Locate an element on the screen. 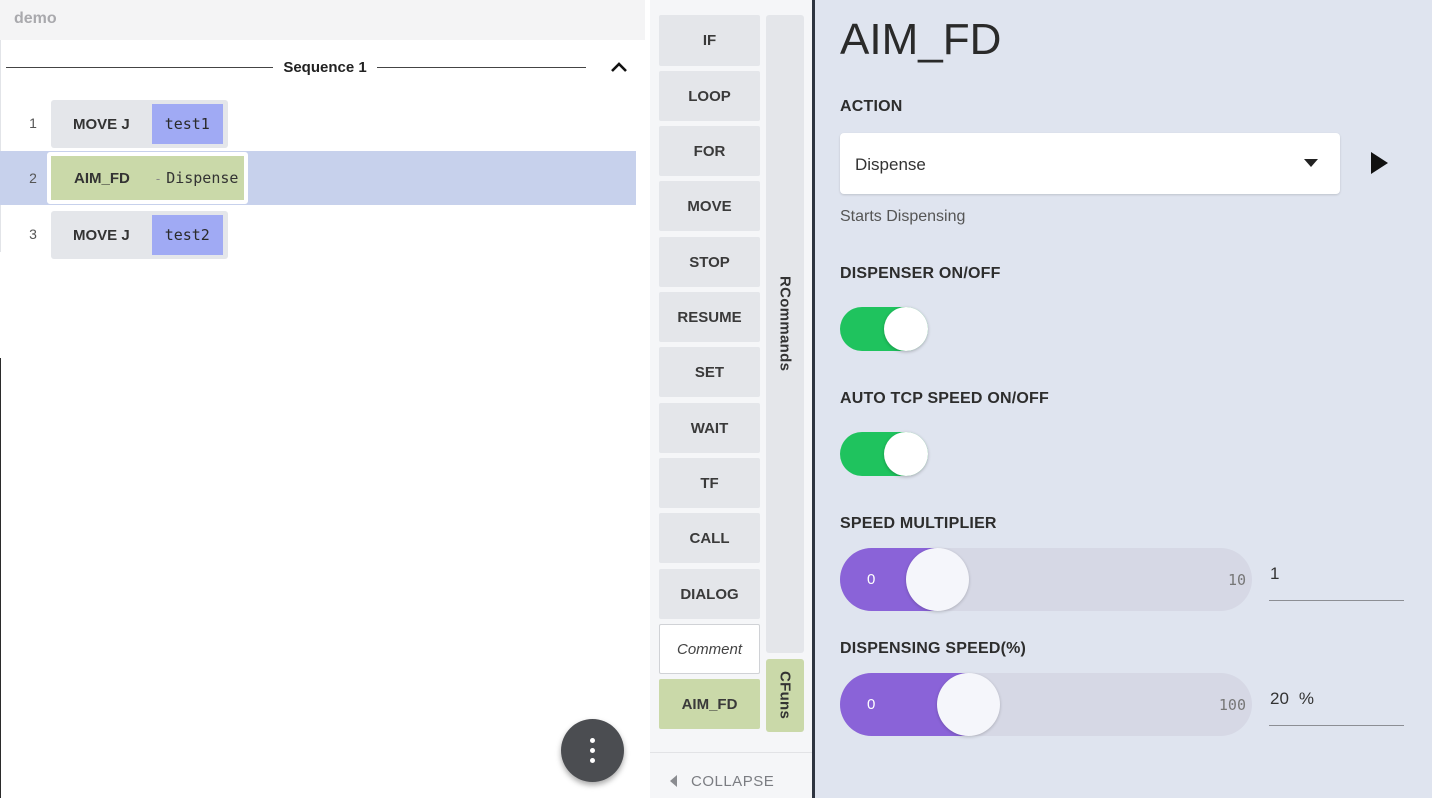 This screenshot has height=798, width=1432. command-param: test1 is located at coordinates (187, 124).